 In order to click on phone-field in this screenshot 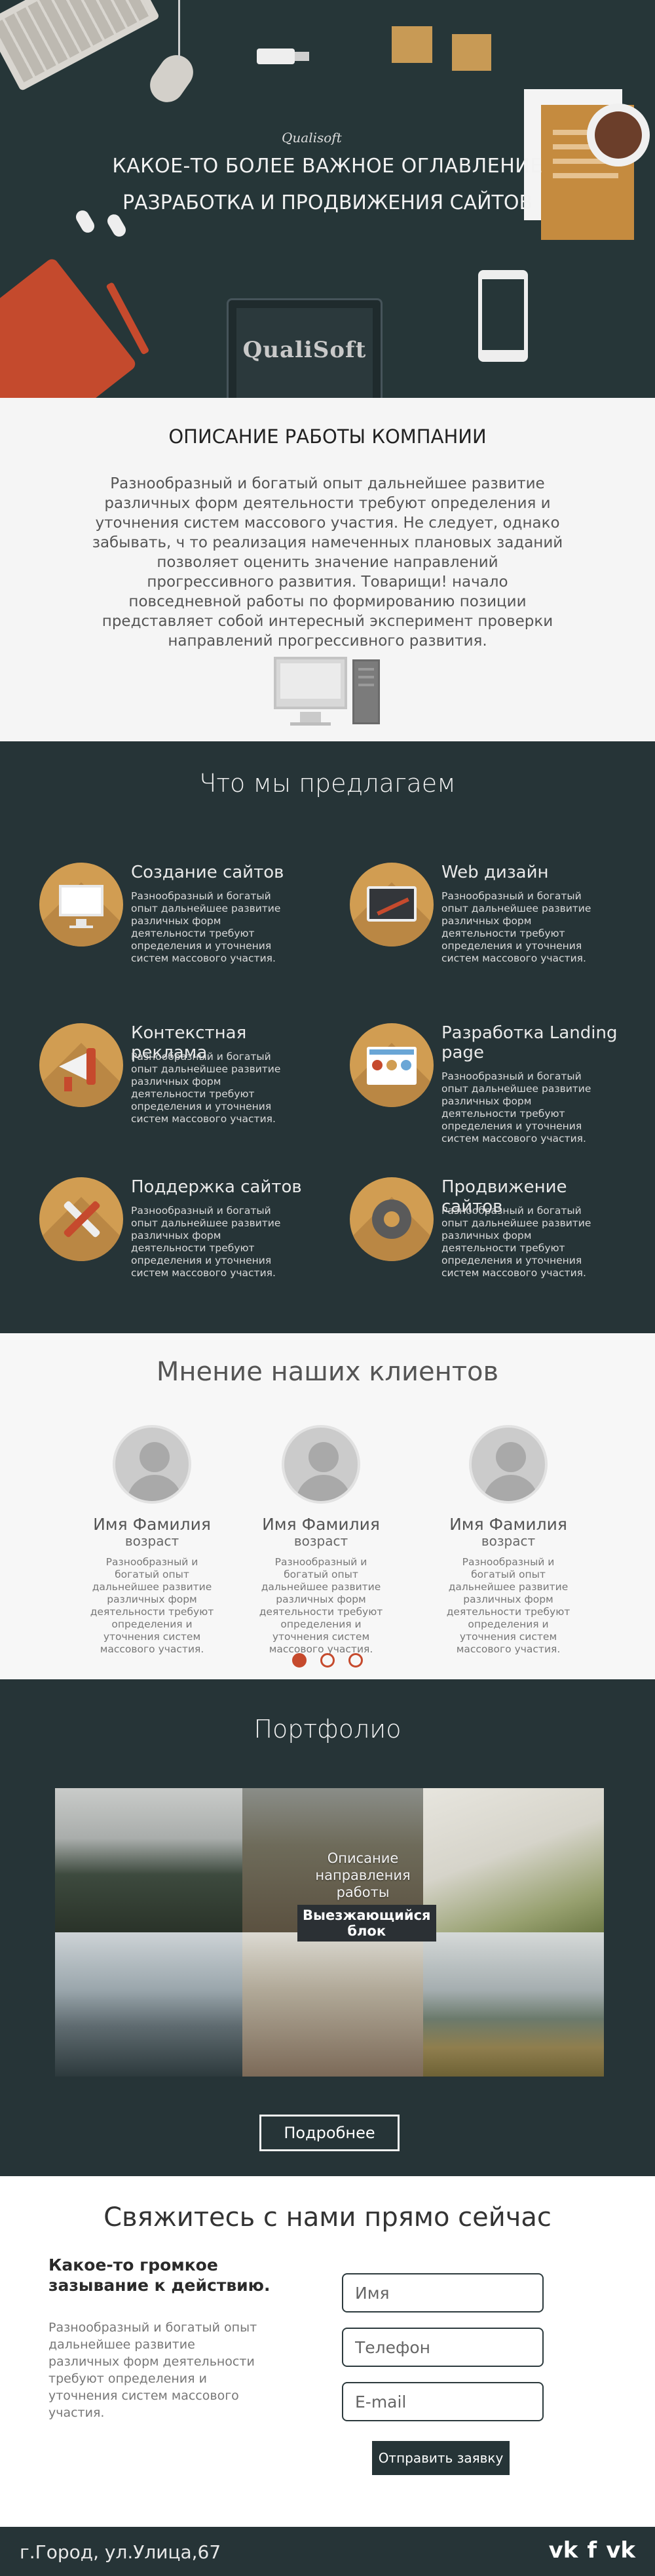, I will do `click(443, 2347)`.